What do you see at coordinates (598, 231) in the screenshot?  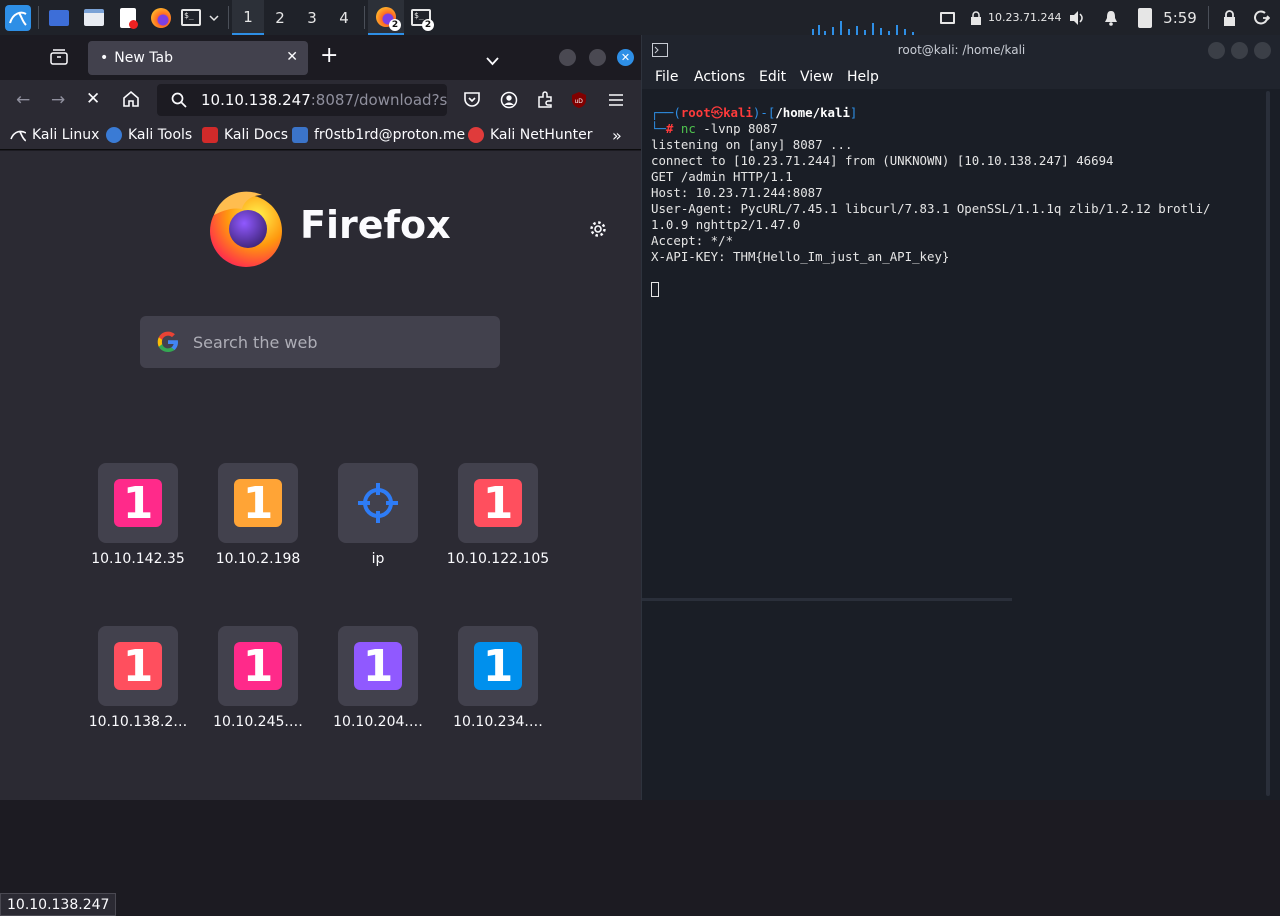 I see `settings-gear-icon` at bounding box center [598, 231].